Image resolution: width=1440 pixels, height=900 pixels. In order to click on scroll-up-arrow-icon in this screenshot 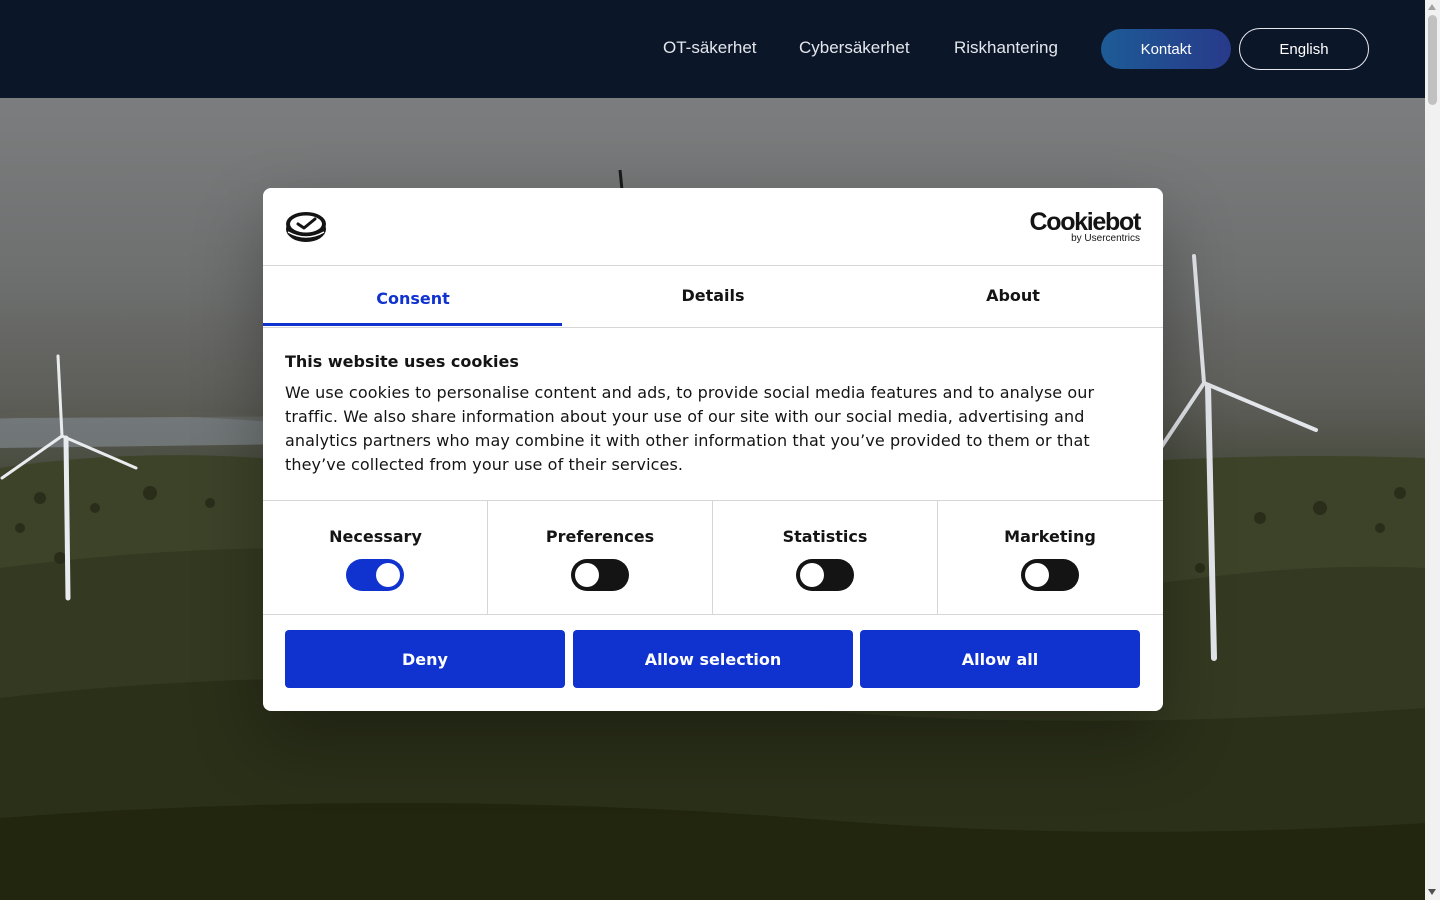, I will do `click(1432, 7)`.